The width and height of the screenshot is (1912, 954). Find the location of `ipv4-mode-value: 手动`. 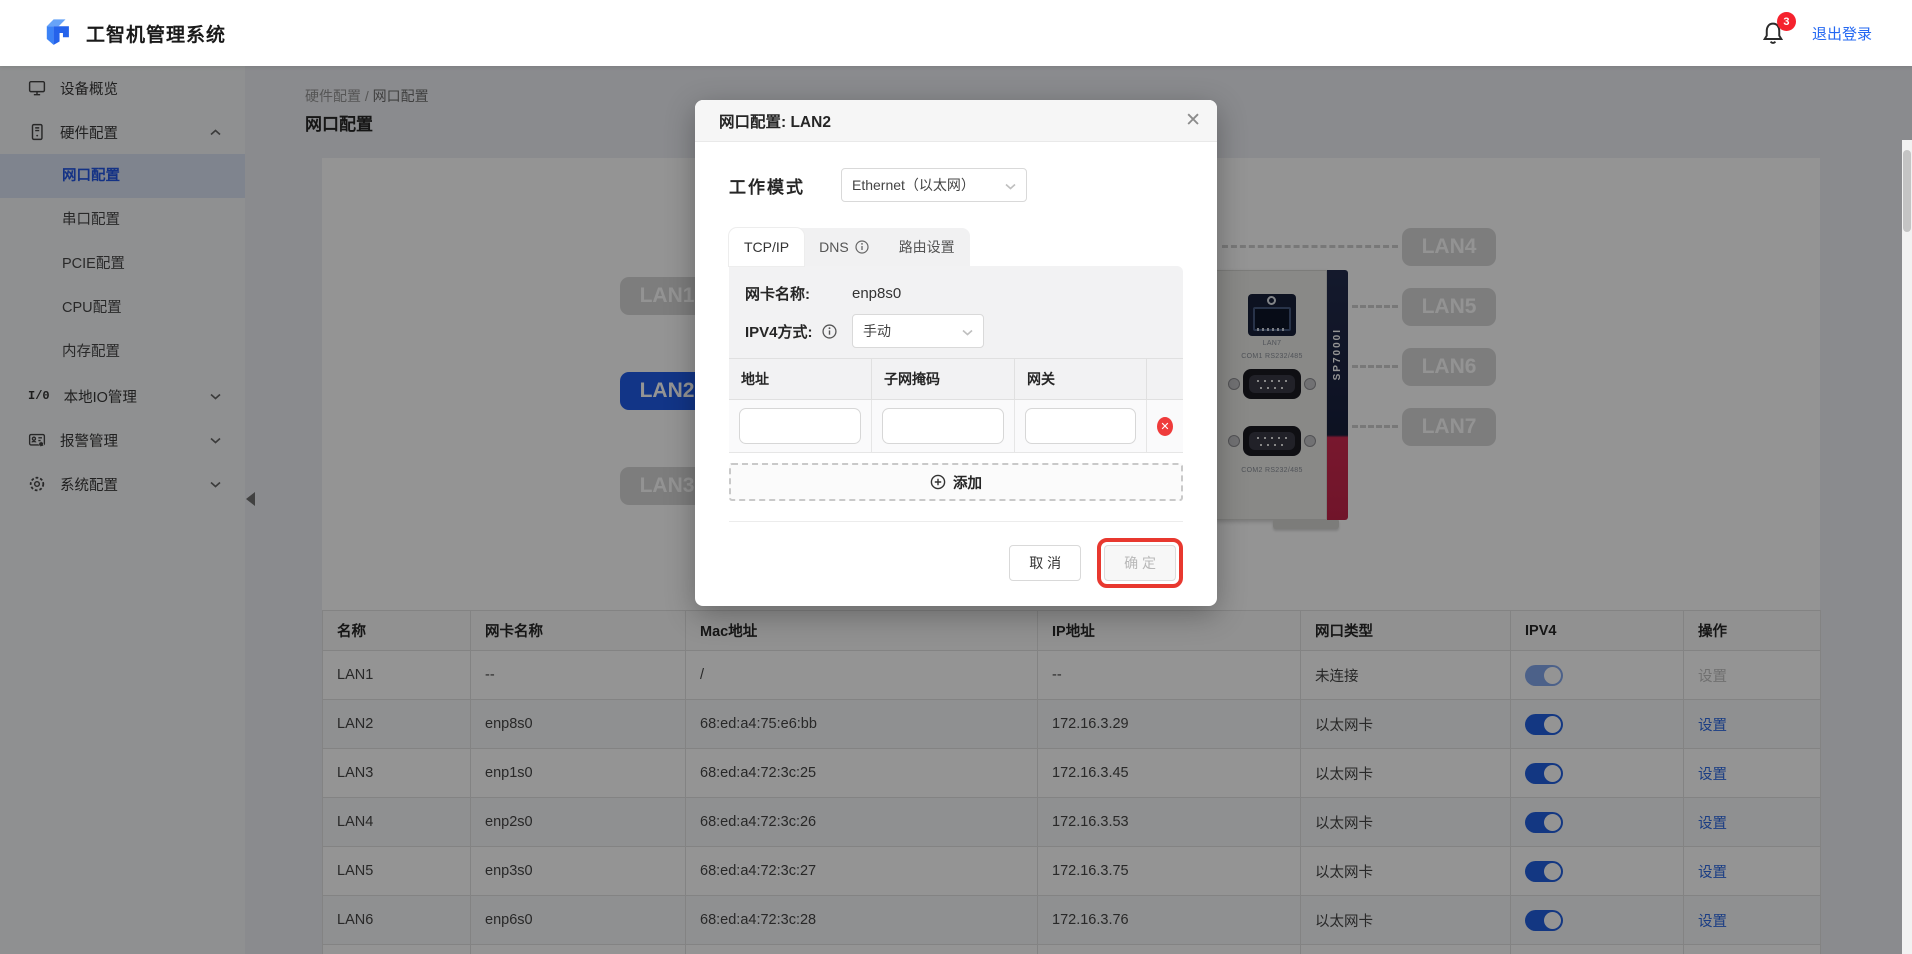

ipv4-mode-value: 手动 is located at coordinates (877, 331).